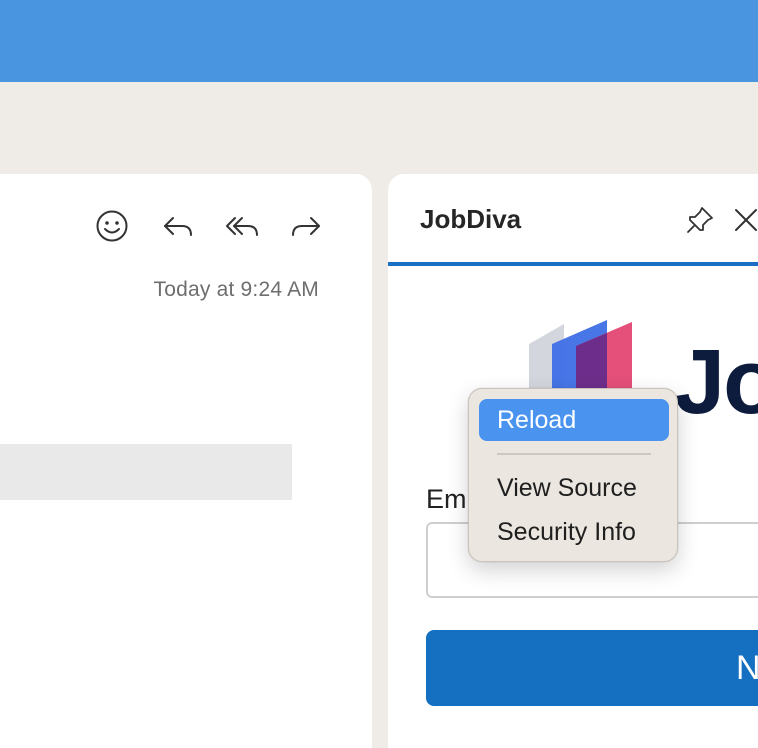 This screenshot has width=758, height=748. Describe the element at coordinates (573, 220) in the screenshot. I see `addin-header: JobDiva` at that location.